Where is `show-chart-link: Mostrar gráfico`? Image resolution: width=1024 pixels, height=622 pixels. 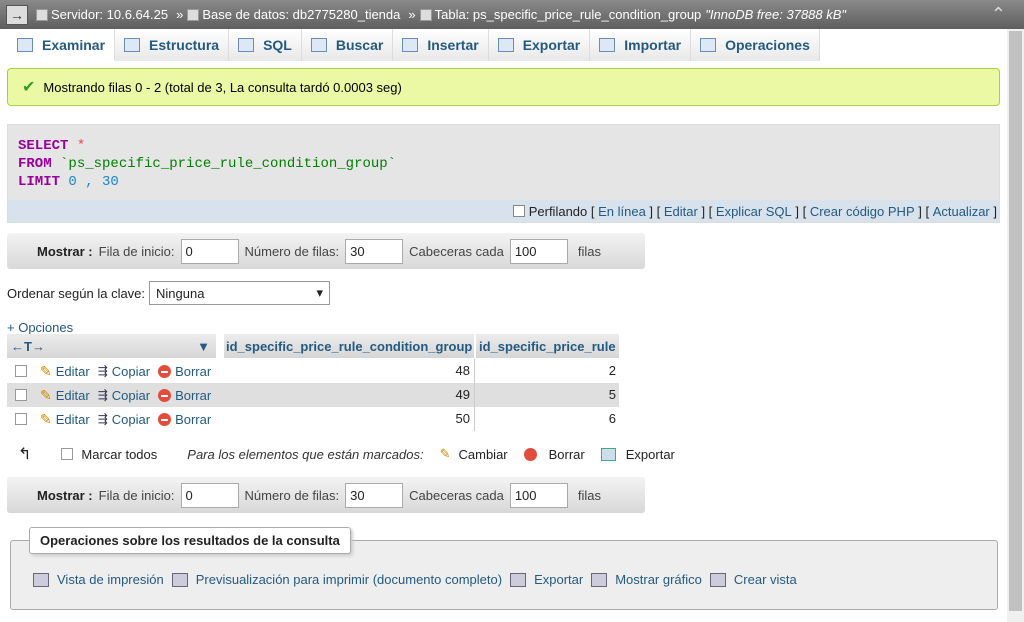
show-chart-link: Mostrar gráfico is located at coordinates (646, 579).